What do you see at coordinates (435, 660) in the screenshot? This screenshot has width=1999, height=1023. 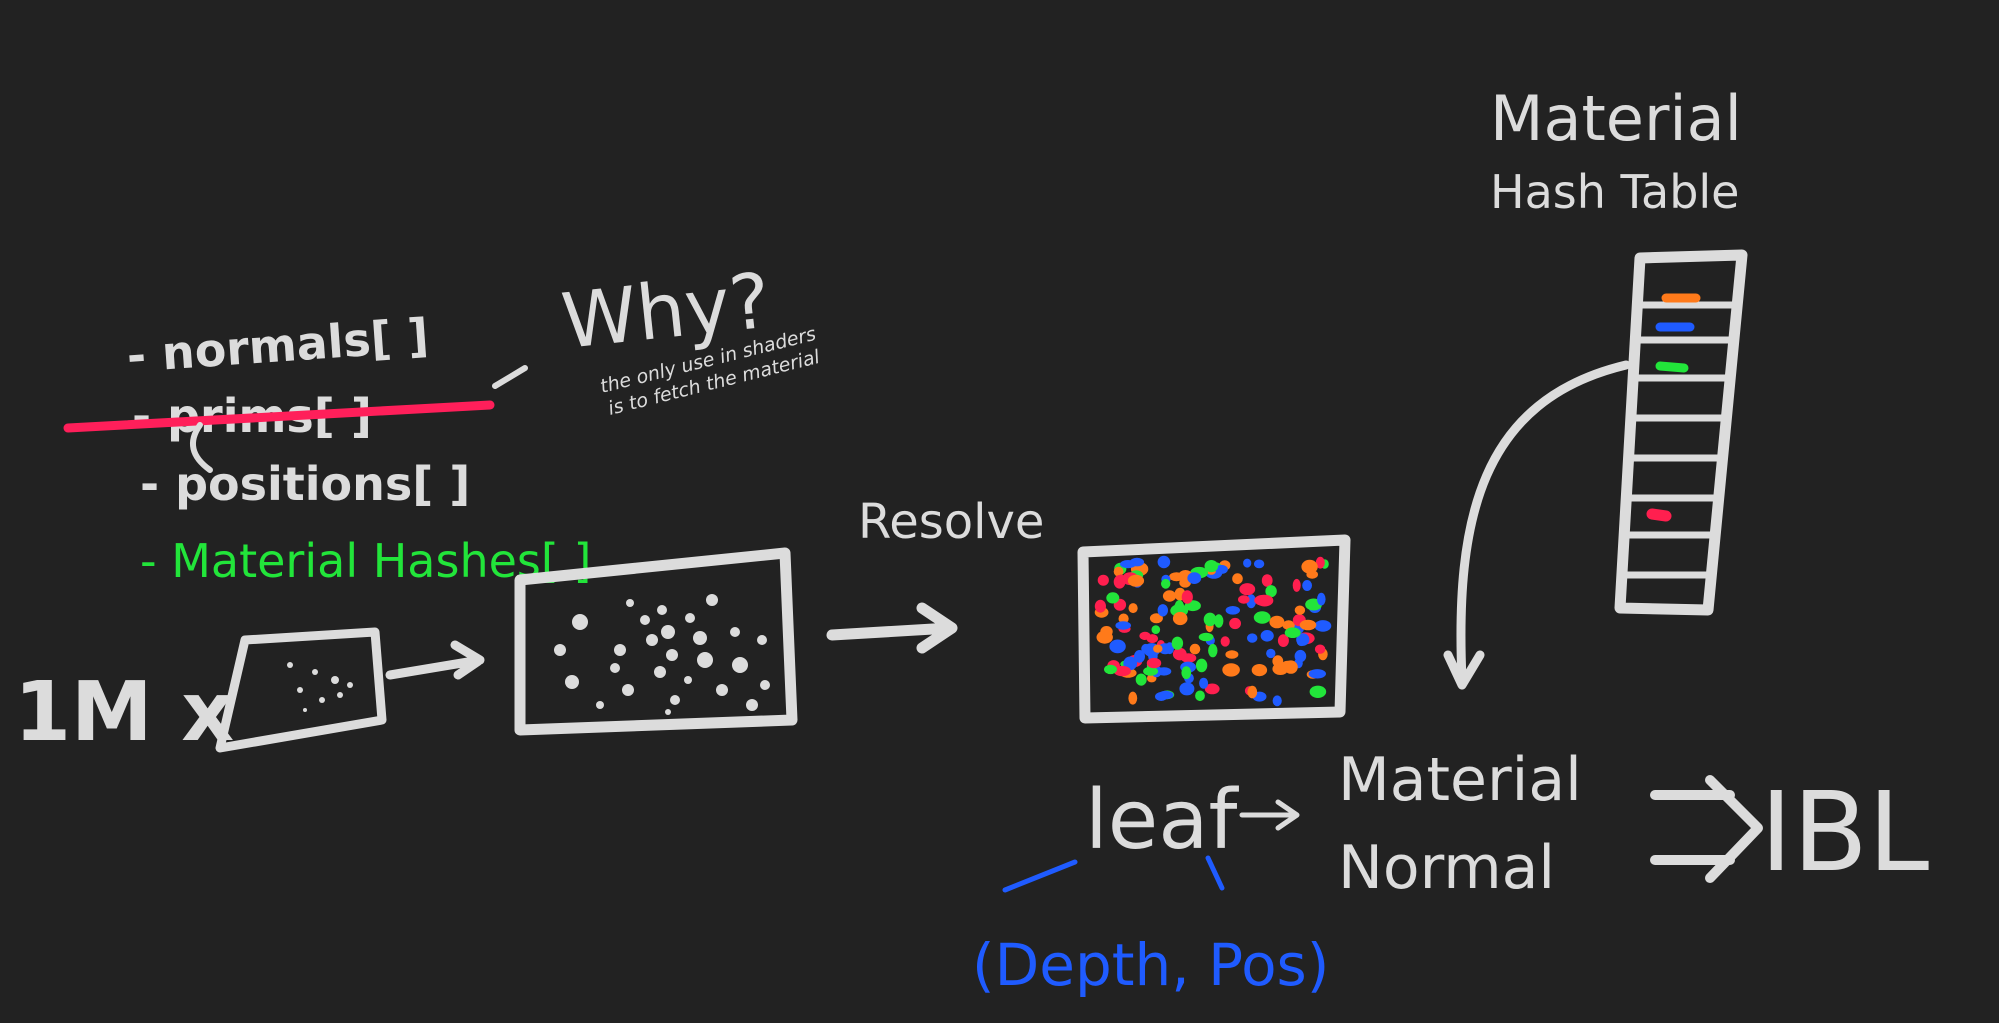 I see `arrow-small-to-large` at bounding box center [435, 660].